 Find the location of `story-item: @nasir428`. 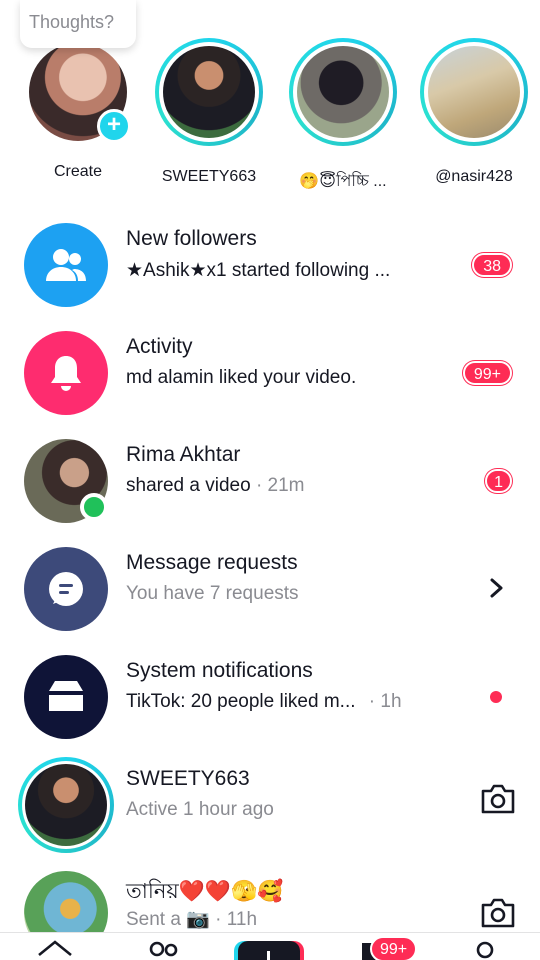

story-item: @nasir428 is located at coordinates (474, 112).